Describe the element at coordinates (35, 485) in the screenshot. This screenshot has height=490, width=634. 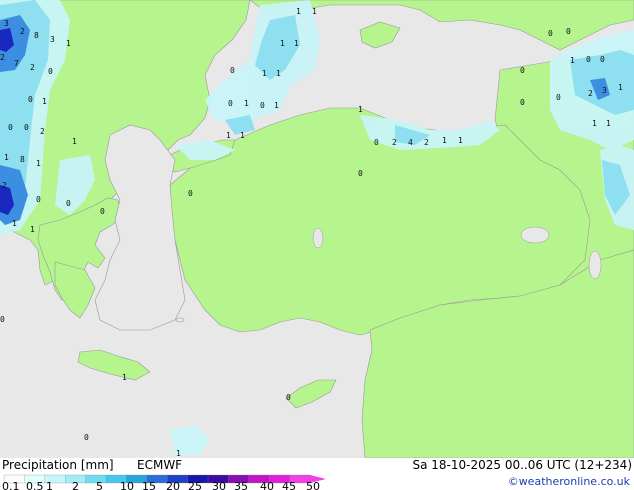
I see `legend-tick: 0.5` at that location.